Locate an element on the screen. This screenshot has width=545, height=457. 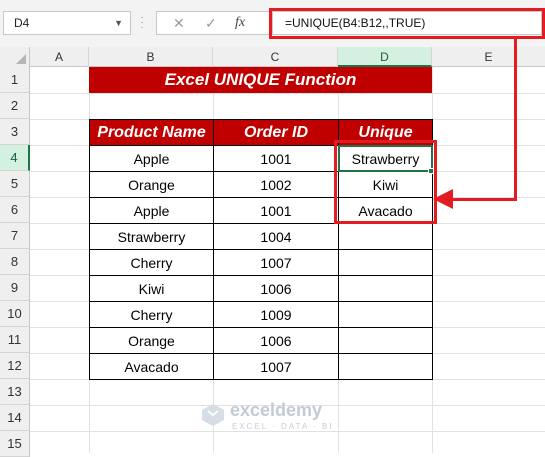
insert-function-icon: fx is located at coordinates (240, 23).